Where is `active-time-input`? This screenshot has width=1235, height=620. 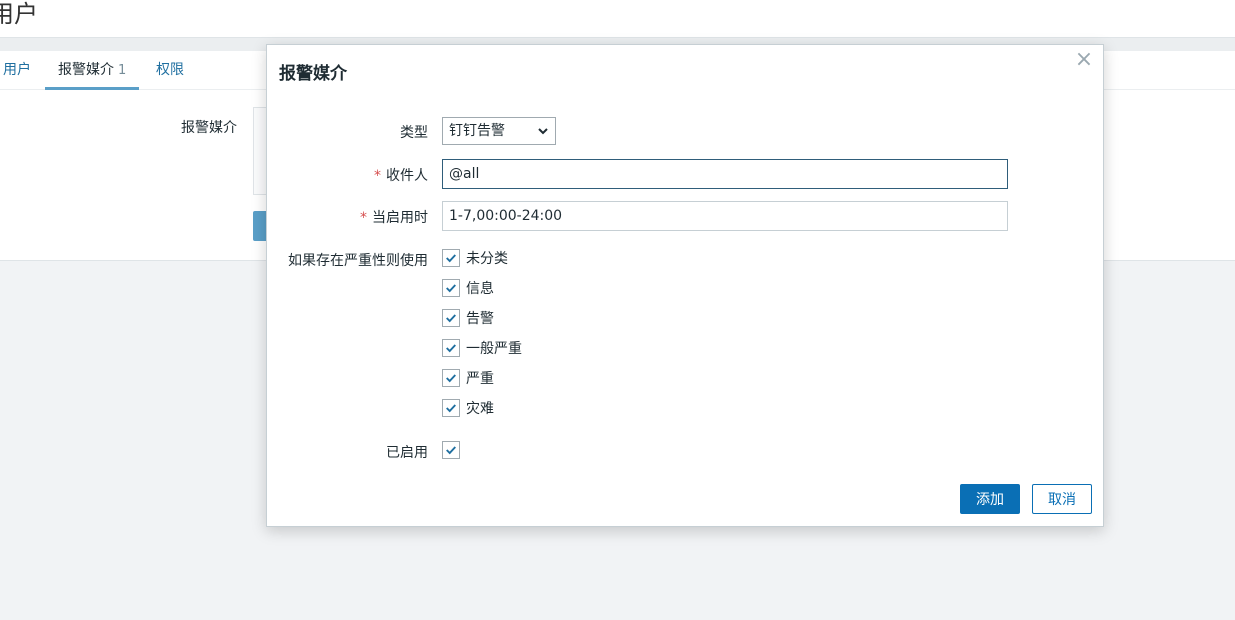 active-time-input is located at coordinates (725, 216).